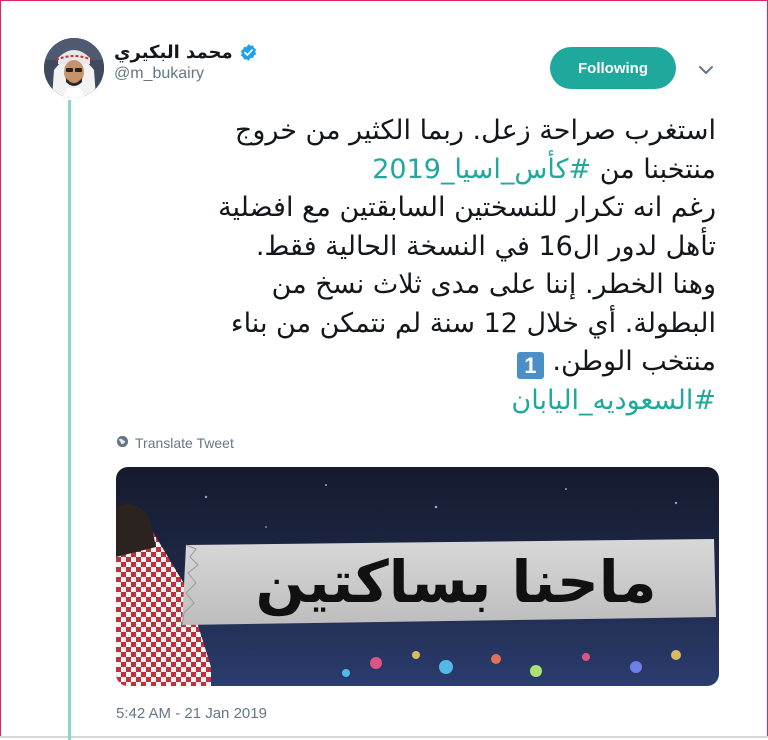  I want to click on tweet-timestamp: 5:42 AM - 21 Jan 2019, so click(191, 713).